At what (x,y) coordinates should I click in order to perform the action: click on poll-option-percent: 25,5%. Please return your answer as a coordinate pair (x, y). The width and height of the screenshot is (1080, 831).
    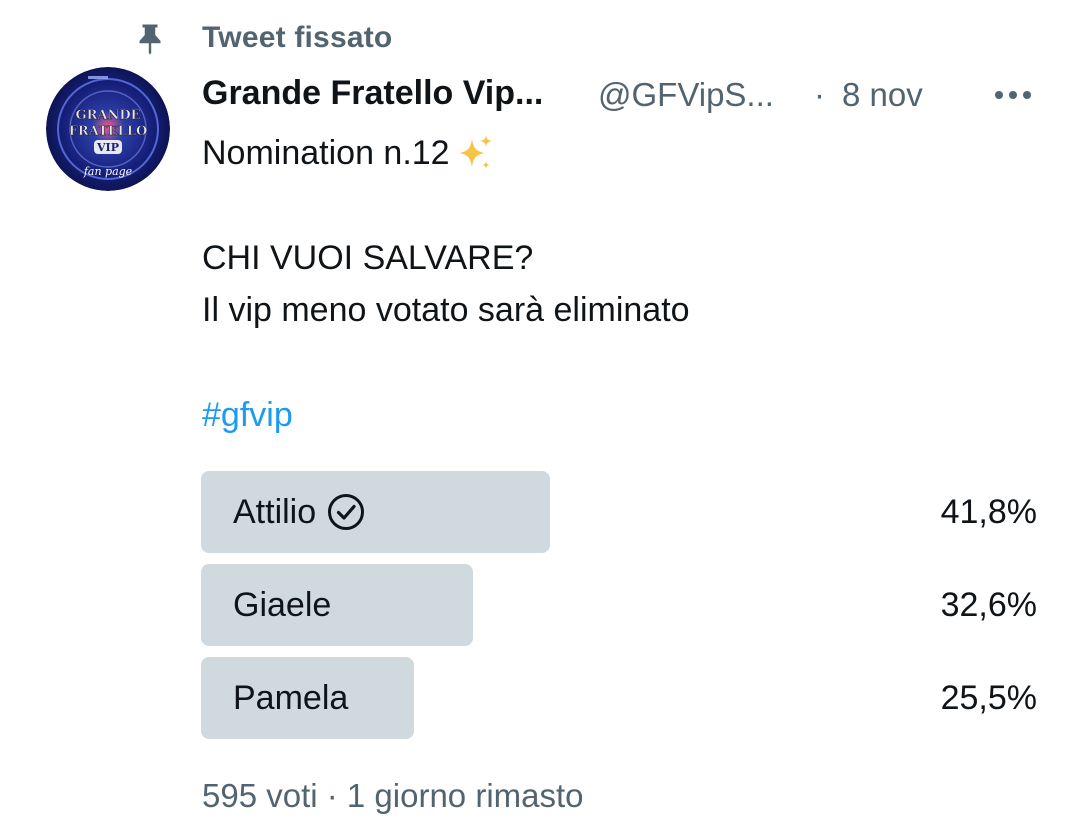
    Looking at the image, I should click on (988, 698).